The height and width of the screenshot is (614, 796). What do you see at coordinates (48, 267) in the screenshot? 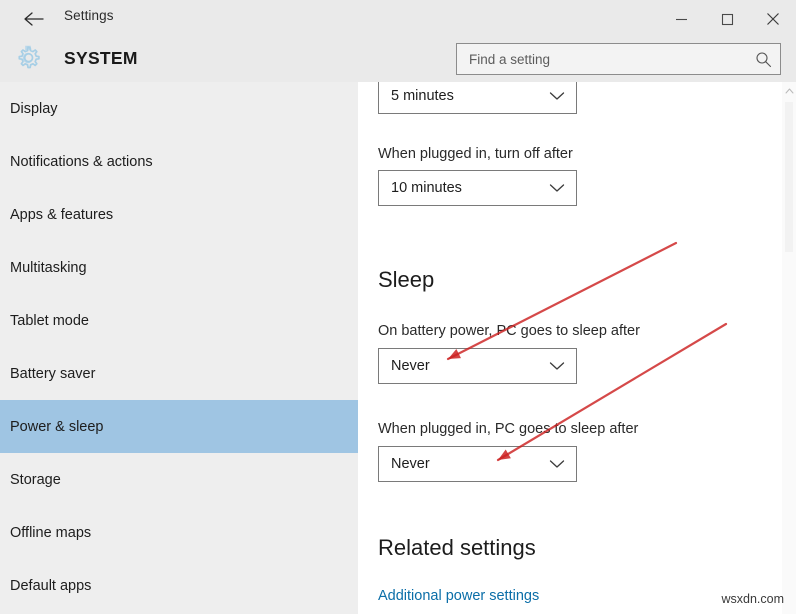
I see `sidebar-item-label: Multitasking` at bounding box center [48, 267].